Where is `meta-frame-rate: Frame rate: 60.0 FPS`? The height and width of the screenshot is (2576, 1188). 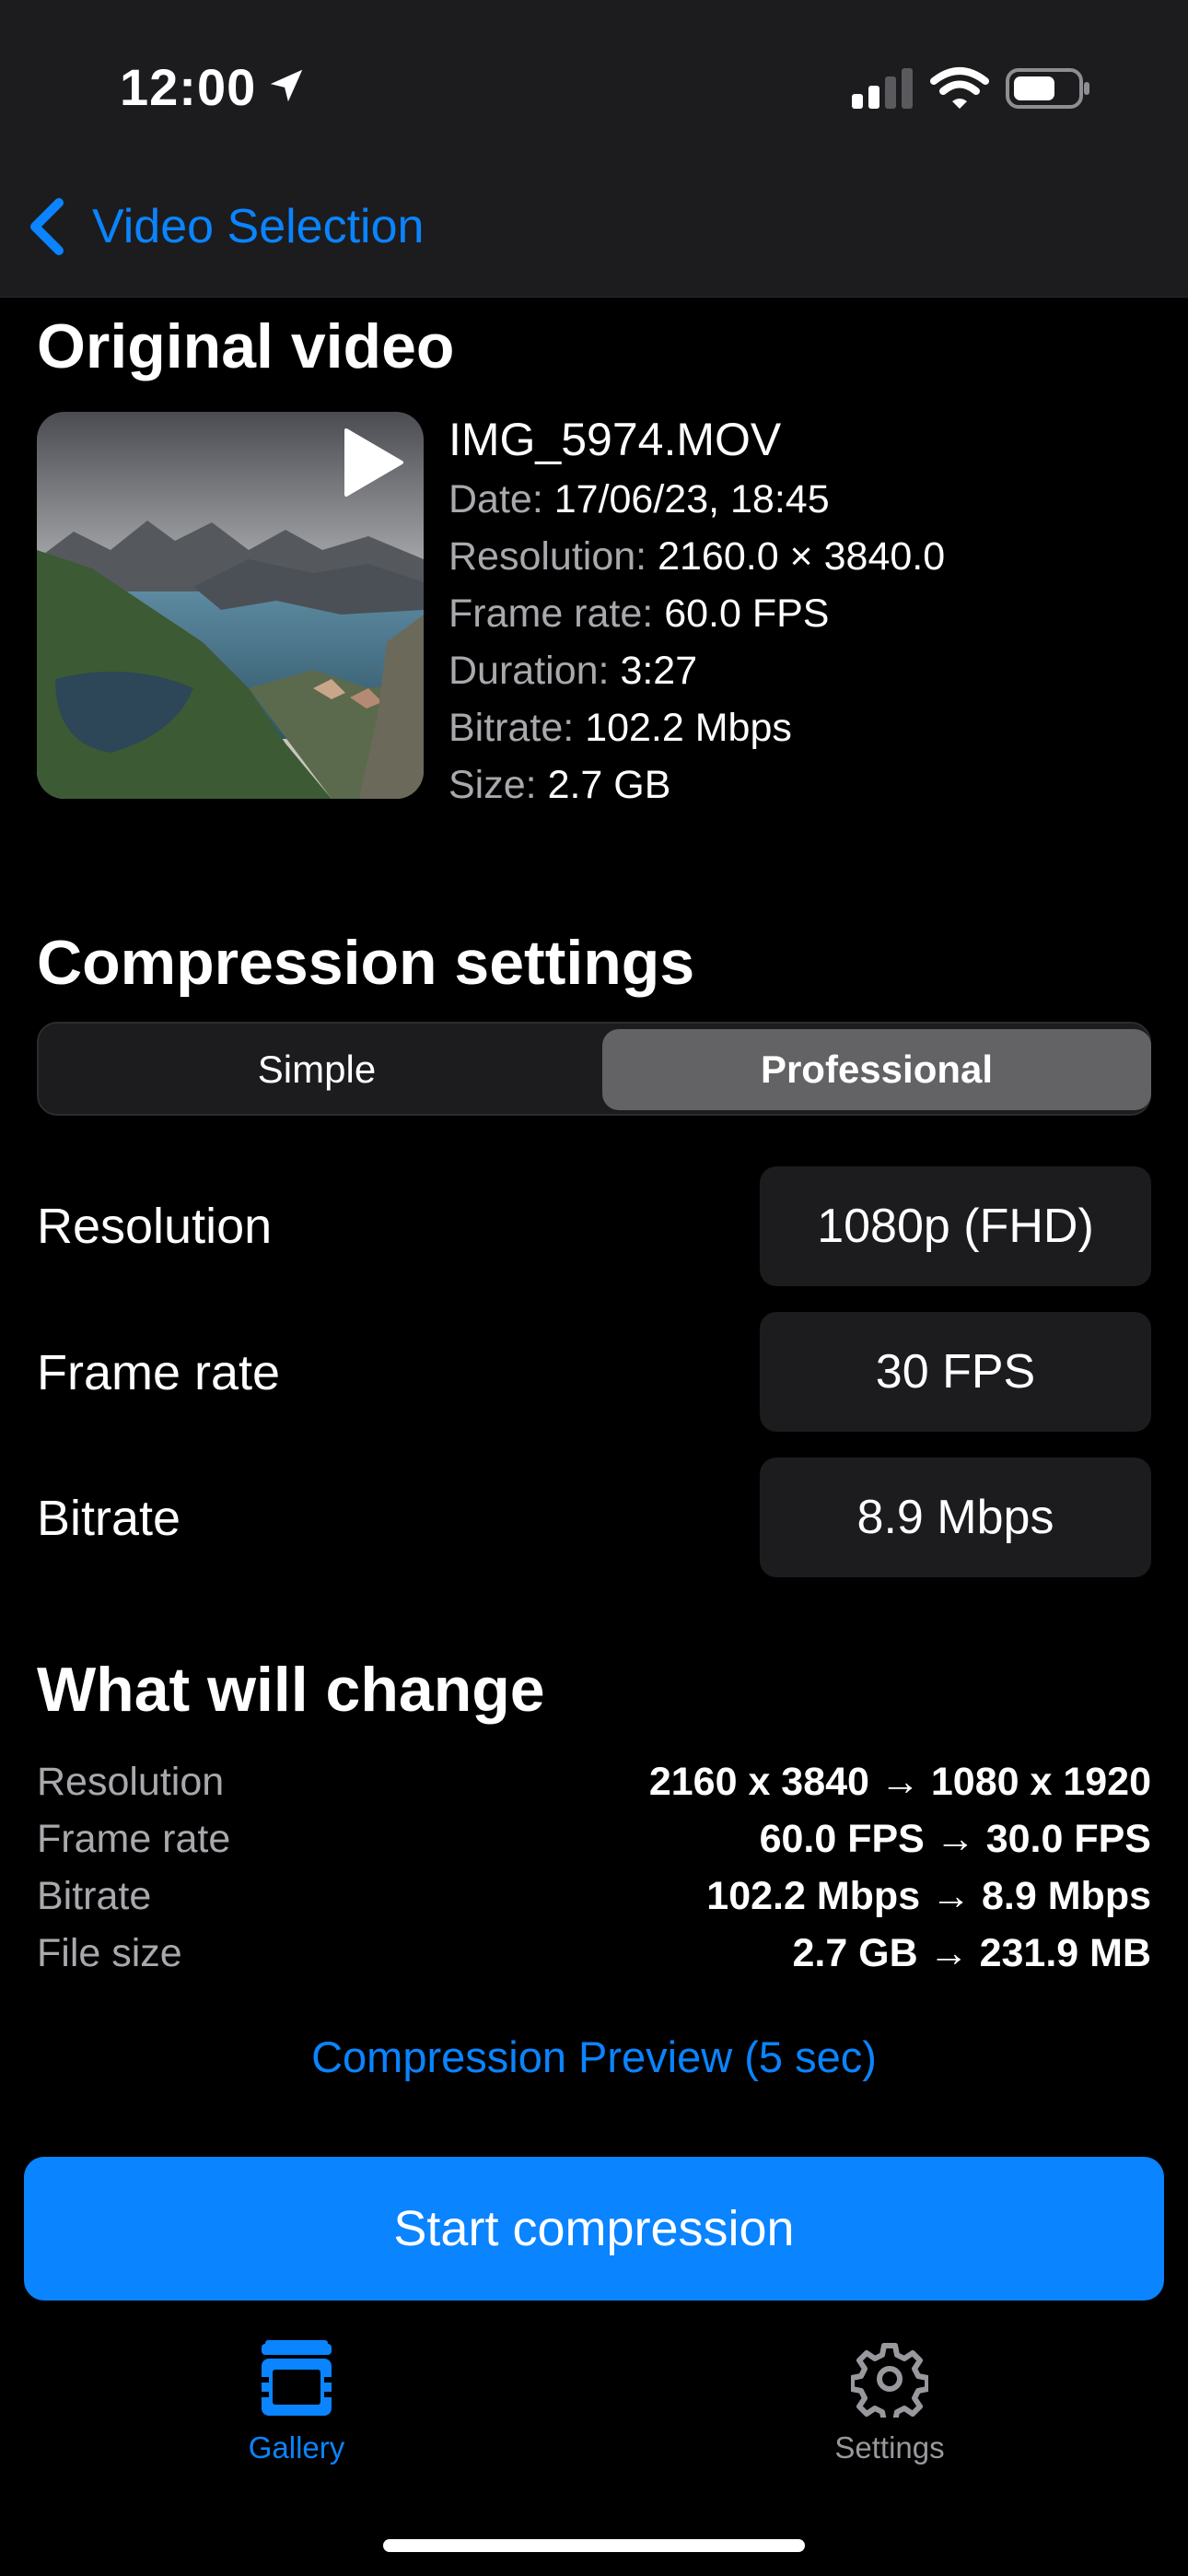 meta-frame-rate: Frame rate: 60.0 FPS is located at coordinates (638, 614).